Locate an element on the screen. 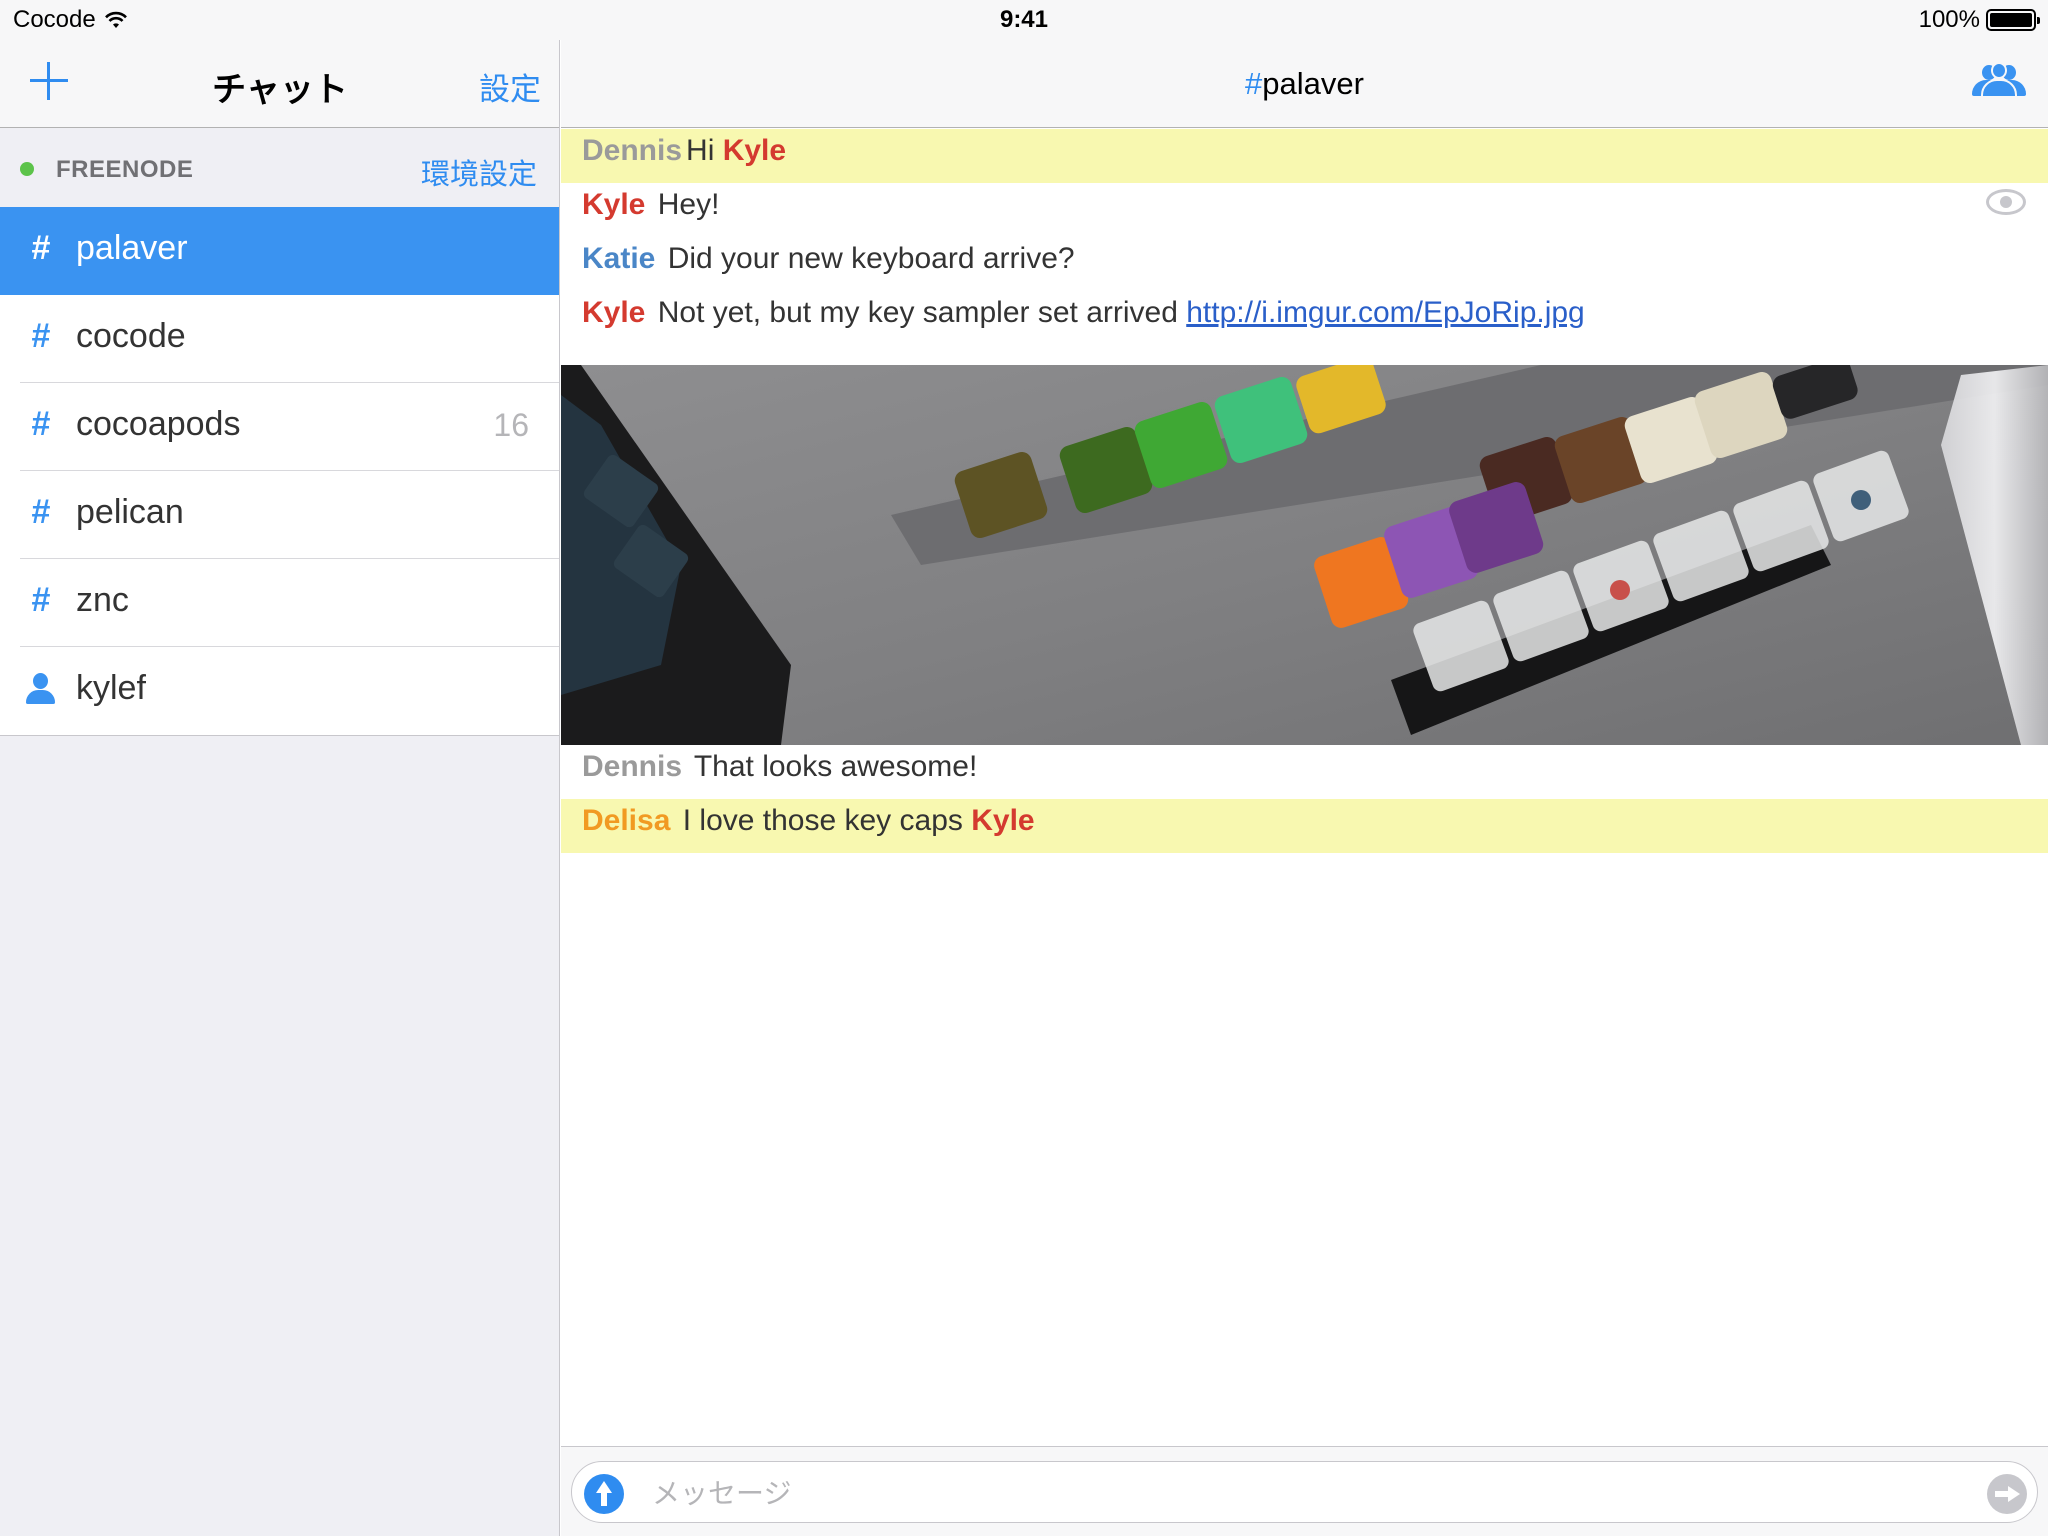 The height and width of the screenshot is (1536, 2048). members-icon is located at coordinates (1999, 82).